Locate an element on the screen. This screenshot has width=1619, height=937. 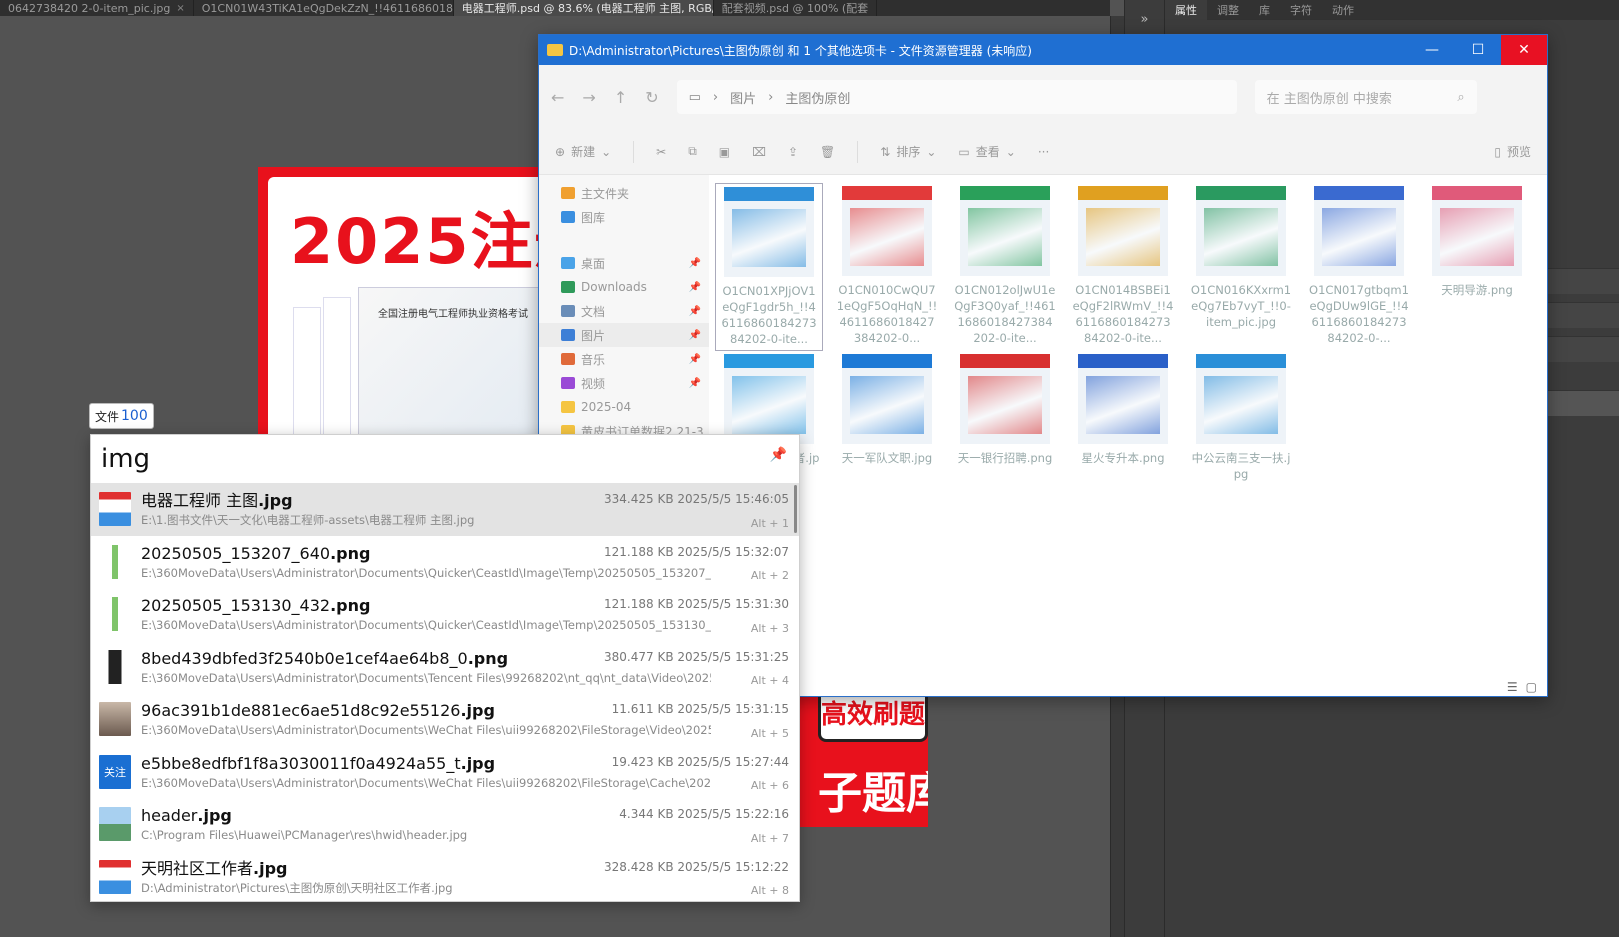
divider is located at coordinates (858, 151).